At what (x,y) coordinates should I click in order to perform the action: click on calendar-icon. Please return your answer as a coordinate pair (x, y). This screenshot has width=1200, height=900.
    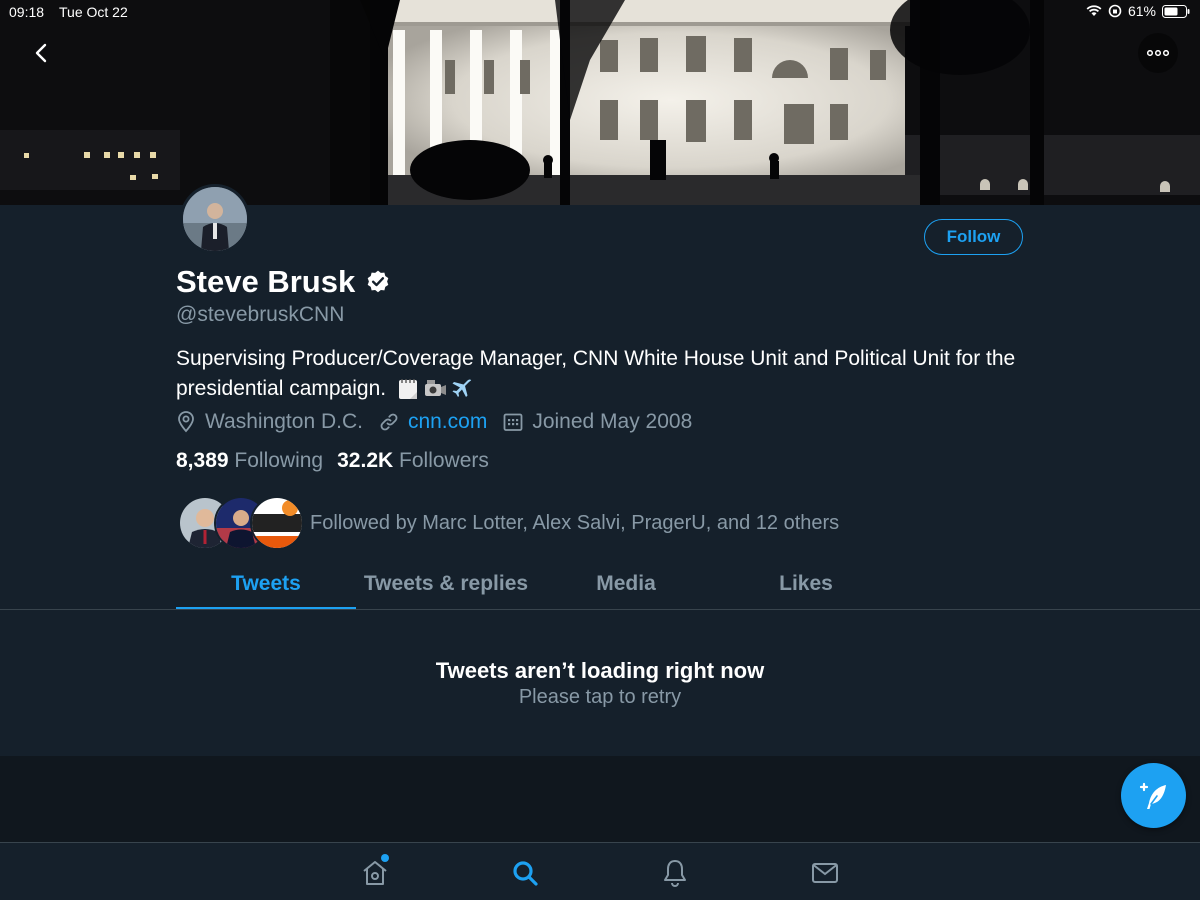
    Looking at the image, I should click on (513, 422).